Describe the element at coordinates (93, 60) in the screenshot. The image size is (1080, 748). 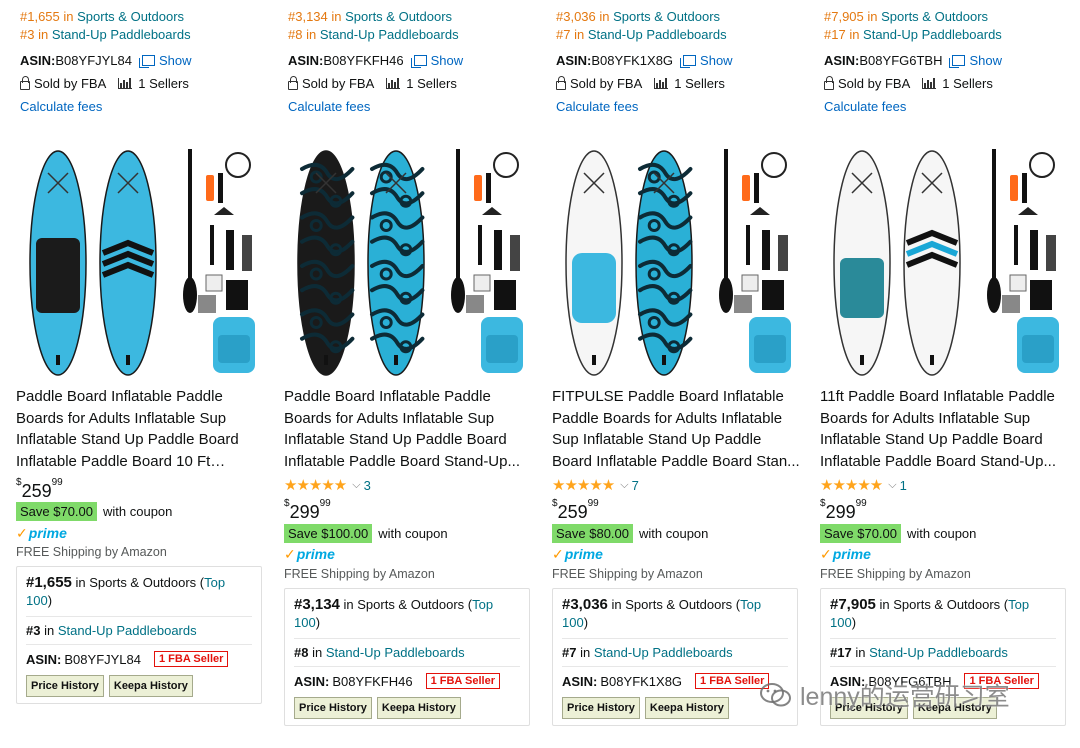
I see `asin-value: B08YFJYL84` at that location.